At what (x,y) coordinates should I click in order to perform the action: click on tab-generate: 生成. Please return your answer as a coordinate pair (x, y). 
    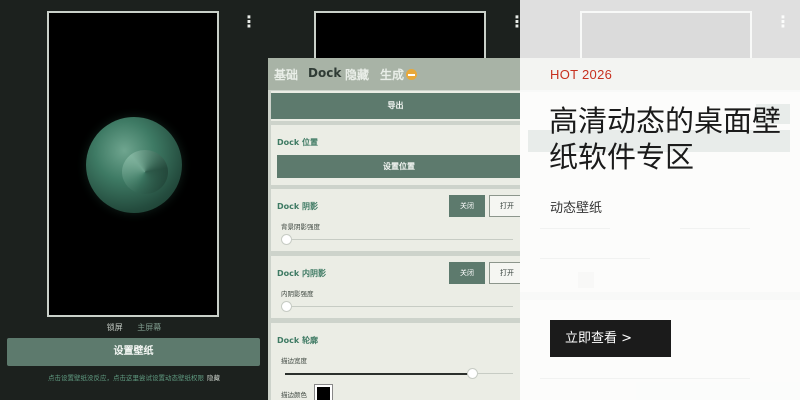
    Looking at the image, I should click on (399, 74).